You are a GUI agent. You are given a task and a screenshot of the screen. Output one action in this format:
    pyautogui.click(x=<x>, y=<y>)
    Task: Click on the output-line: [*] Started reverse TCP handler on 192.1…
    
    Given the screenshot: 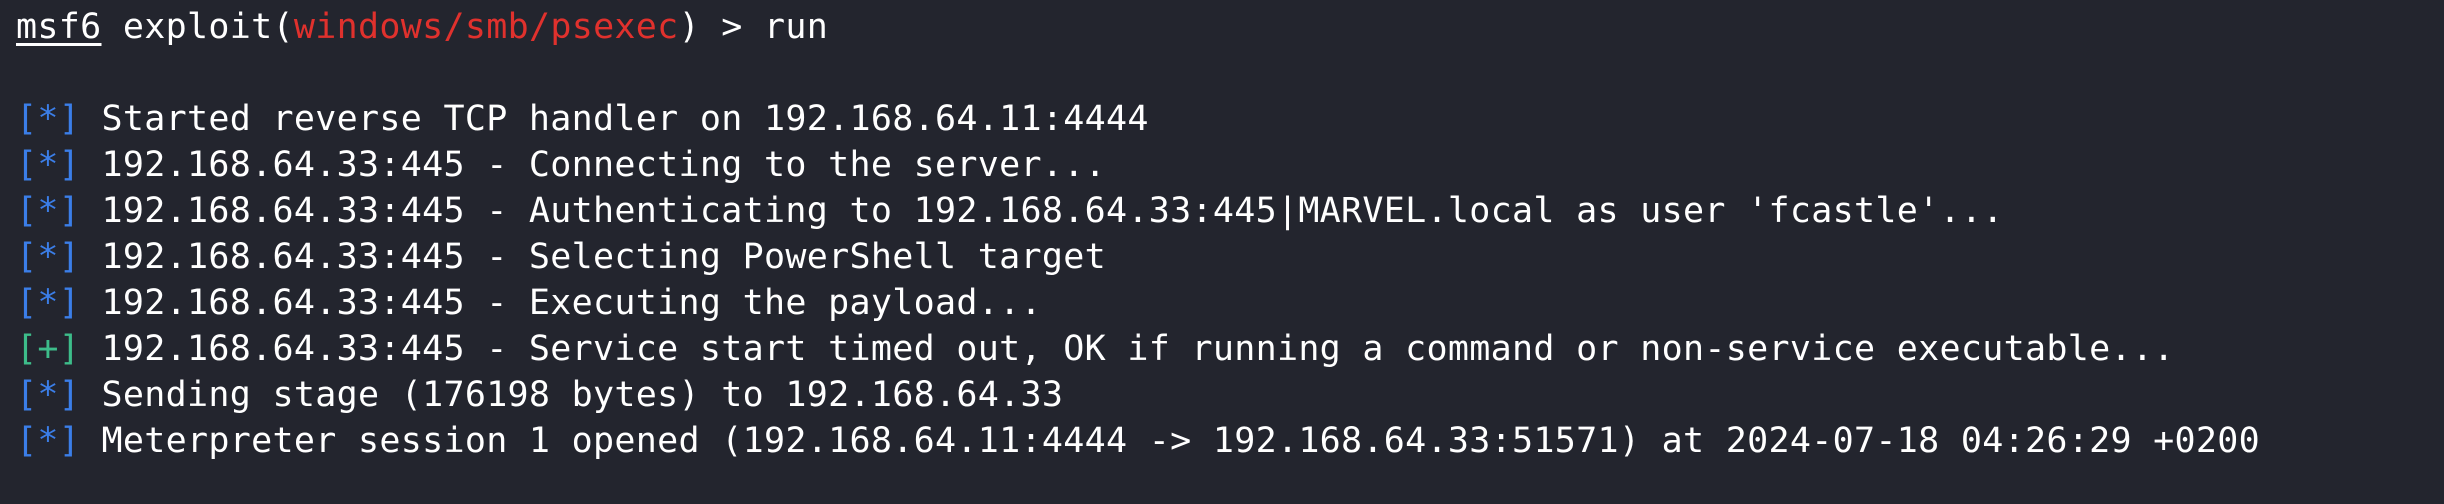 What is the action you would take?
    pyautogui.click(x=582, y=119)
    